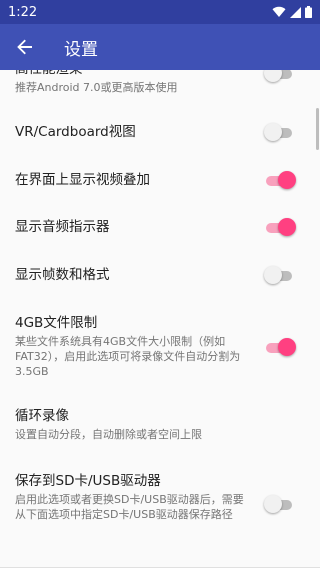  What do you see at coordinates (160, 47) in the screenshot?
I see `app-bar: 设置` at bounding box center [160, 47].